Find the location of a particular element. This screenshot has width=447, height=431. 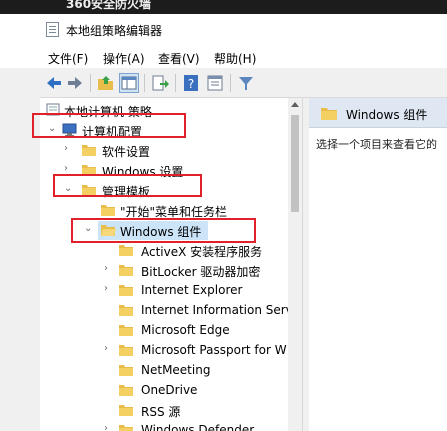

tree-item-start-menu: "开始"菜单和任务栏 is located at coordinates (165, 210).